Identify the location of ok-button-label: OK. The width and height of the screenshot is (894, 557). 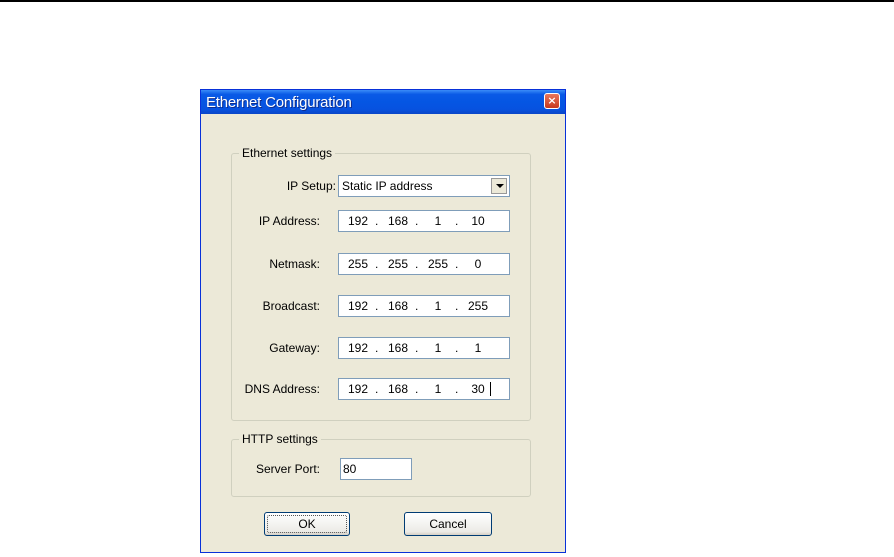
(307, 524).